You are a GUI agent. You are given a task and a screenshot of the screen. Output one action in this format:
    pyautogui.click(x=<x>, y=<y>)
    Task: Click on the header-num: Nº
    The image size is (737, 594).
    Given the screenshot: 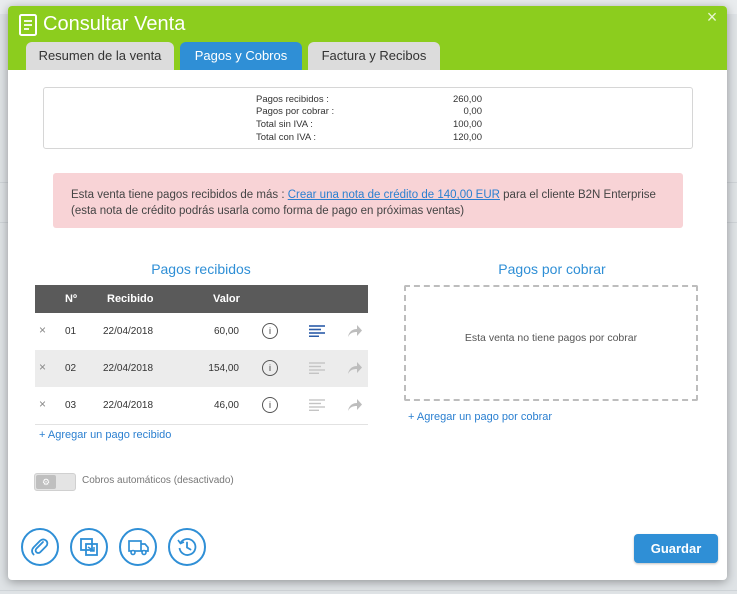 What is the action you would take?
    pyautogui.click(x=71, y=299)
    